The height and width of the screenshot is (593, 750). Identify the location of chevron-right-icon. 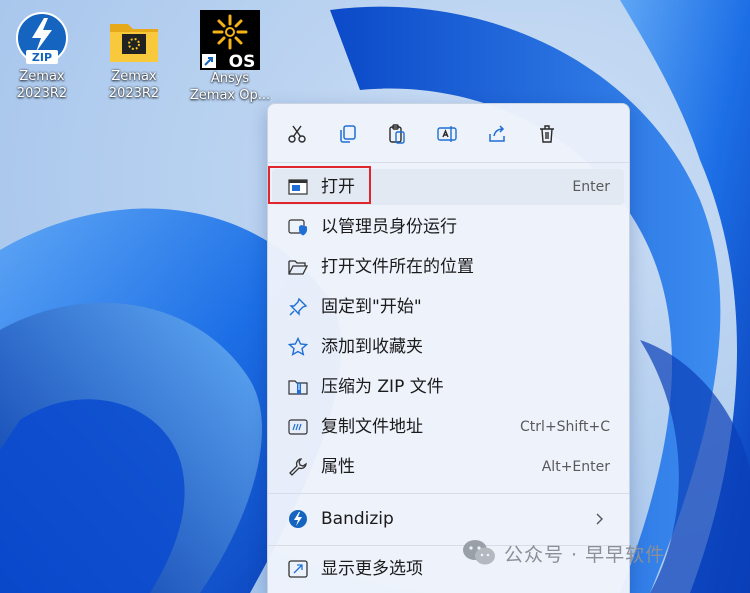
(599, 519).